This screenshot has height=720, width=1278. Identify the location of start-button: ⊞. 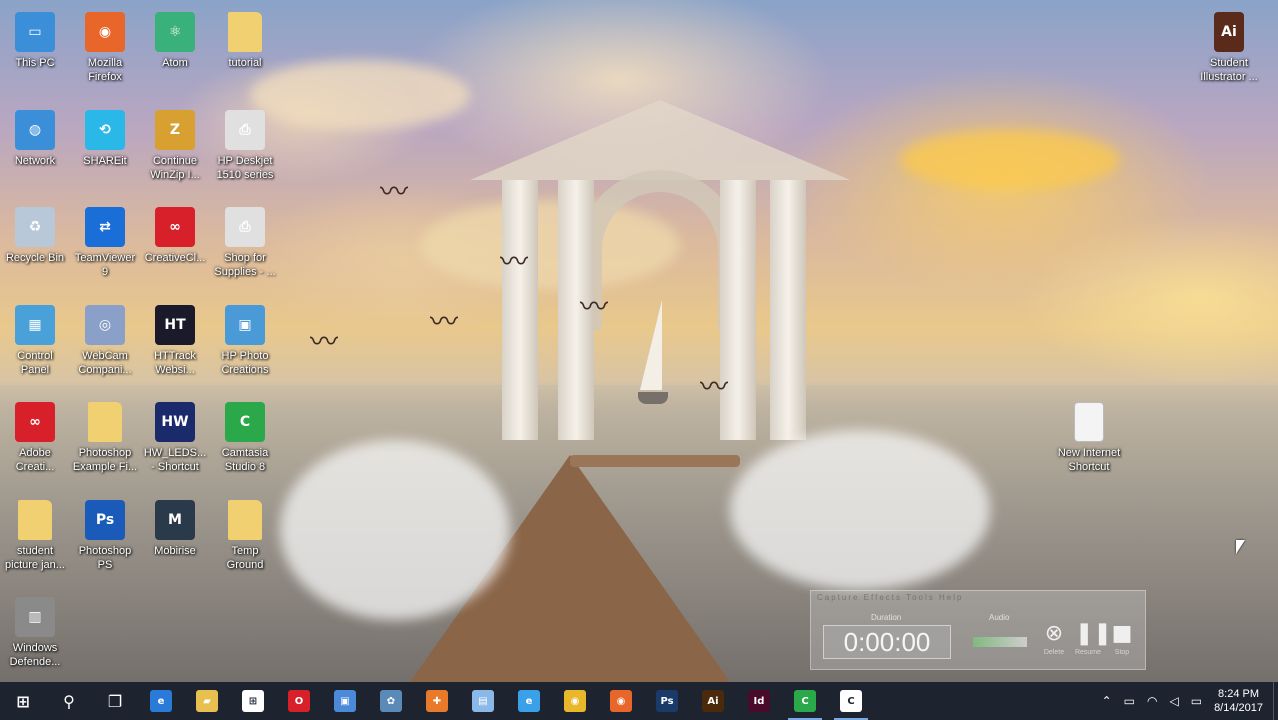
(23, 701).